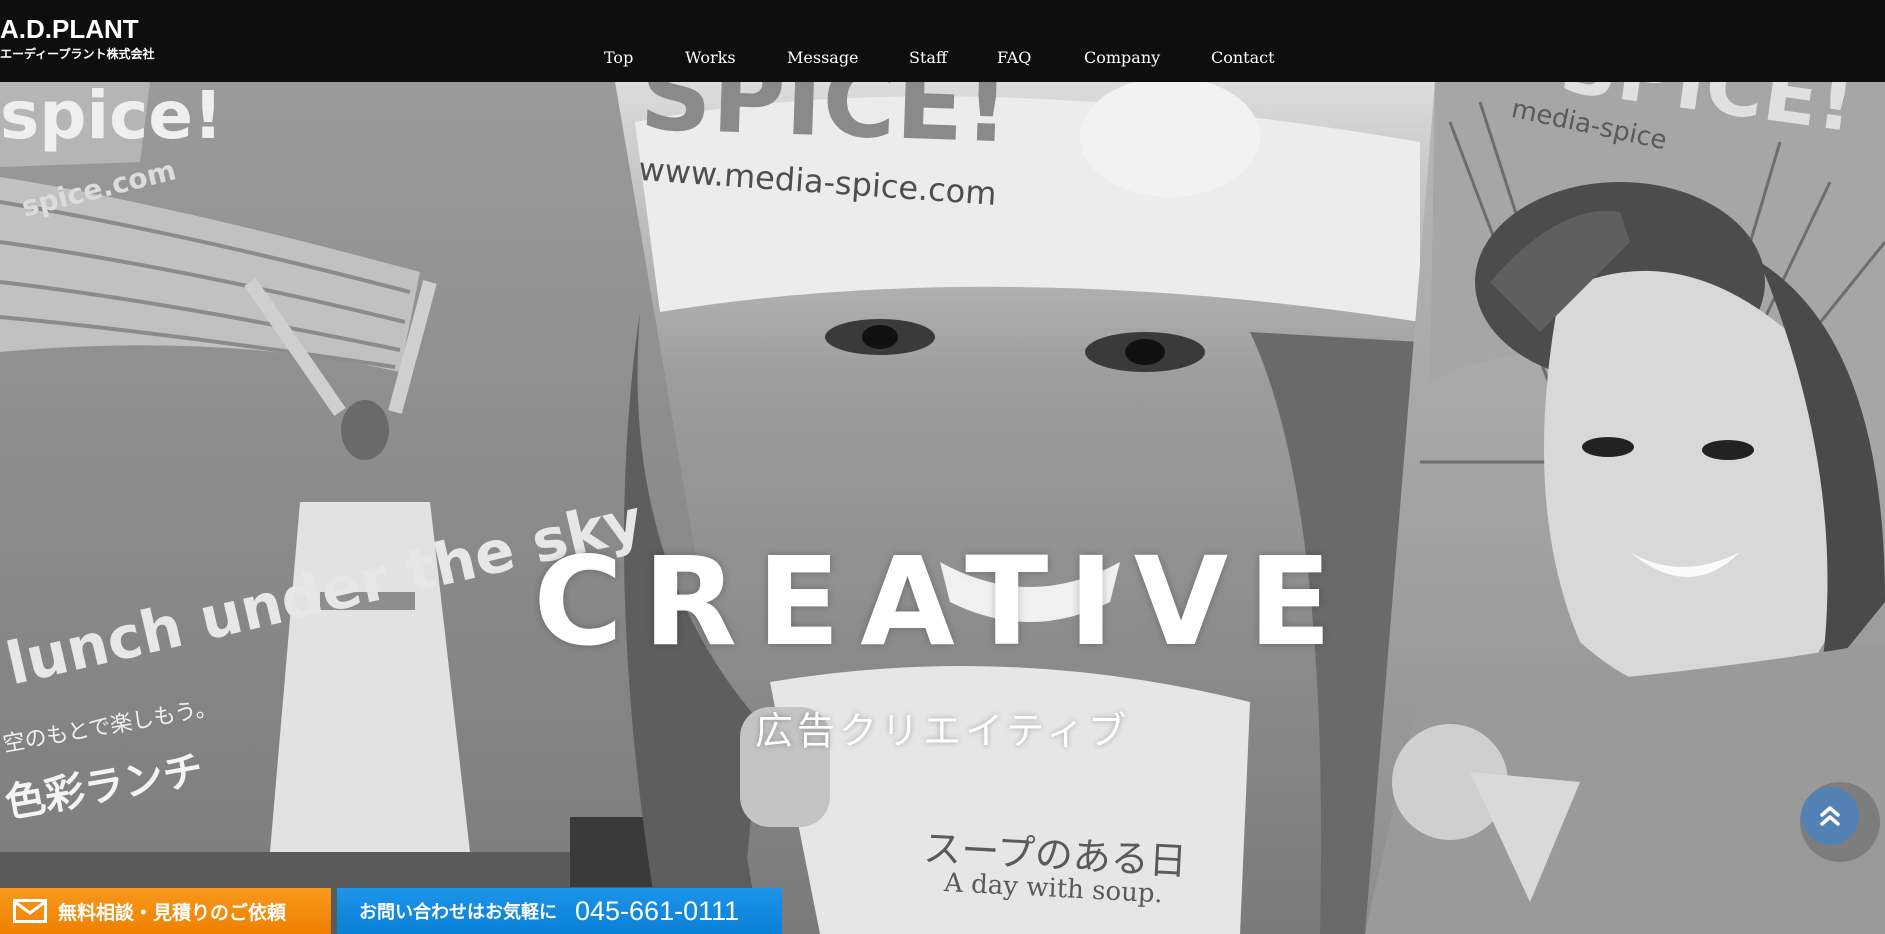 This screenshot has height=934, width=1885. What do you see at coordinates (618, 57) in the screenshot?
I see `nav-item-top: Top` at bounding box center [618, 57].